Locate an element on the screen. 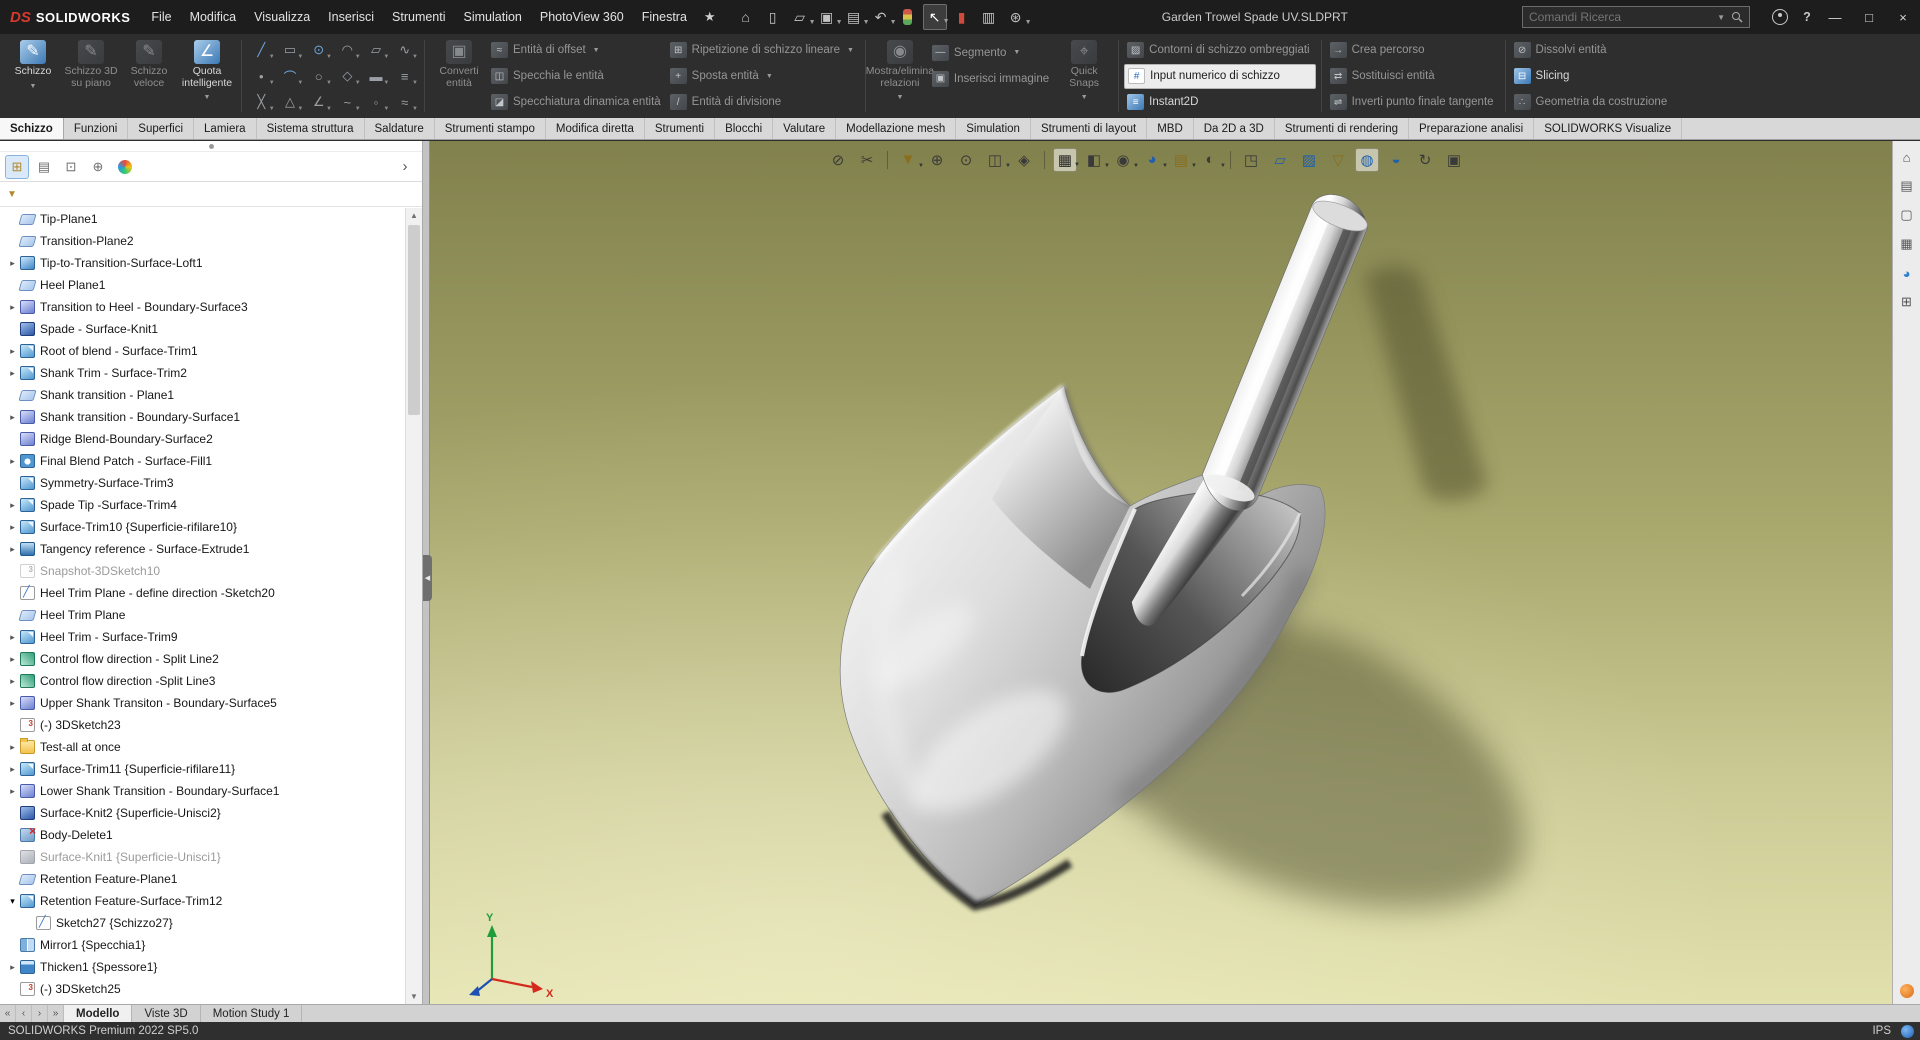 The height and width of the screenshot is (1040, 1920). tree-item: (-) 3DSketch23 is located at coordinates (202, 725).